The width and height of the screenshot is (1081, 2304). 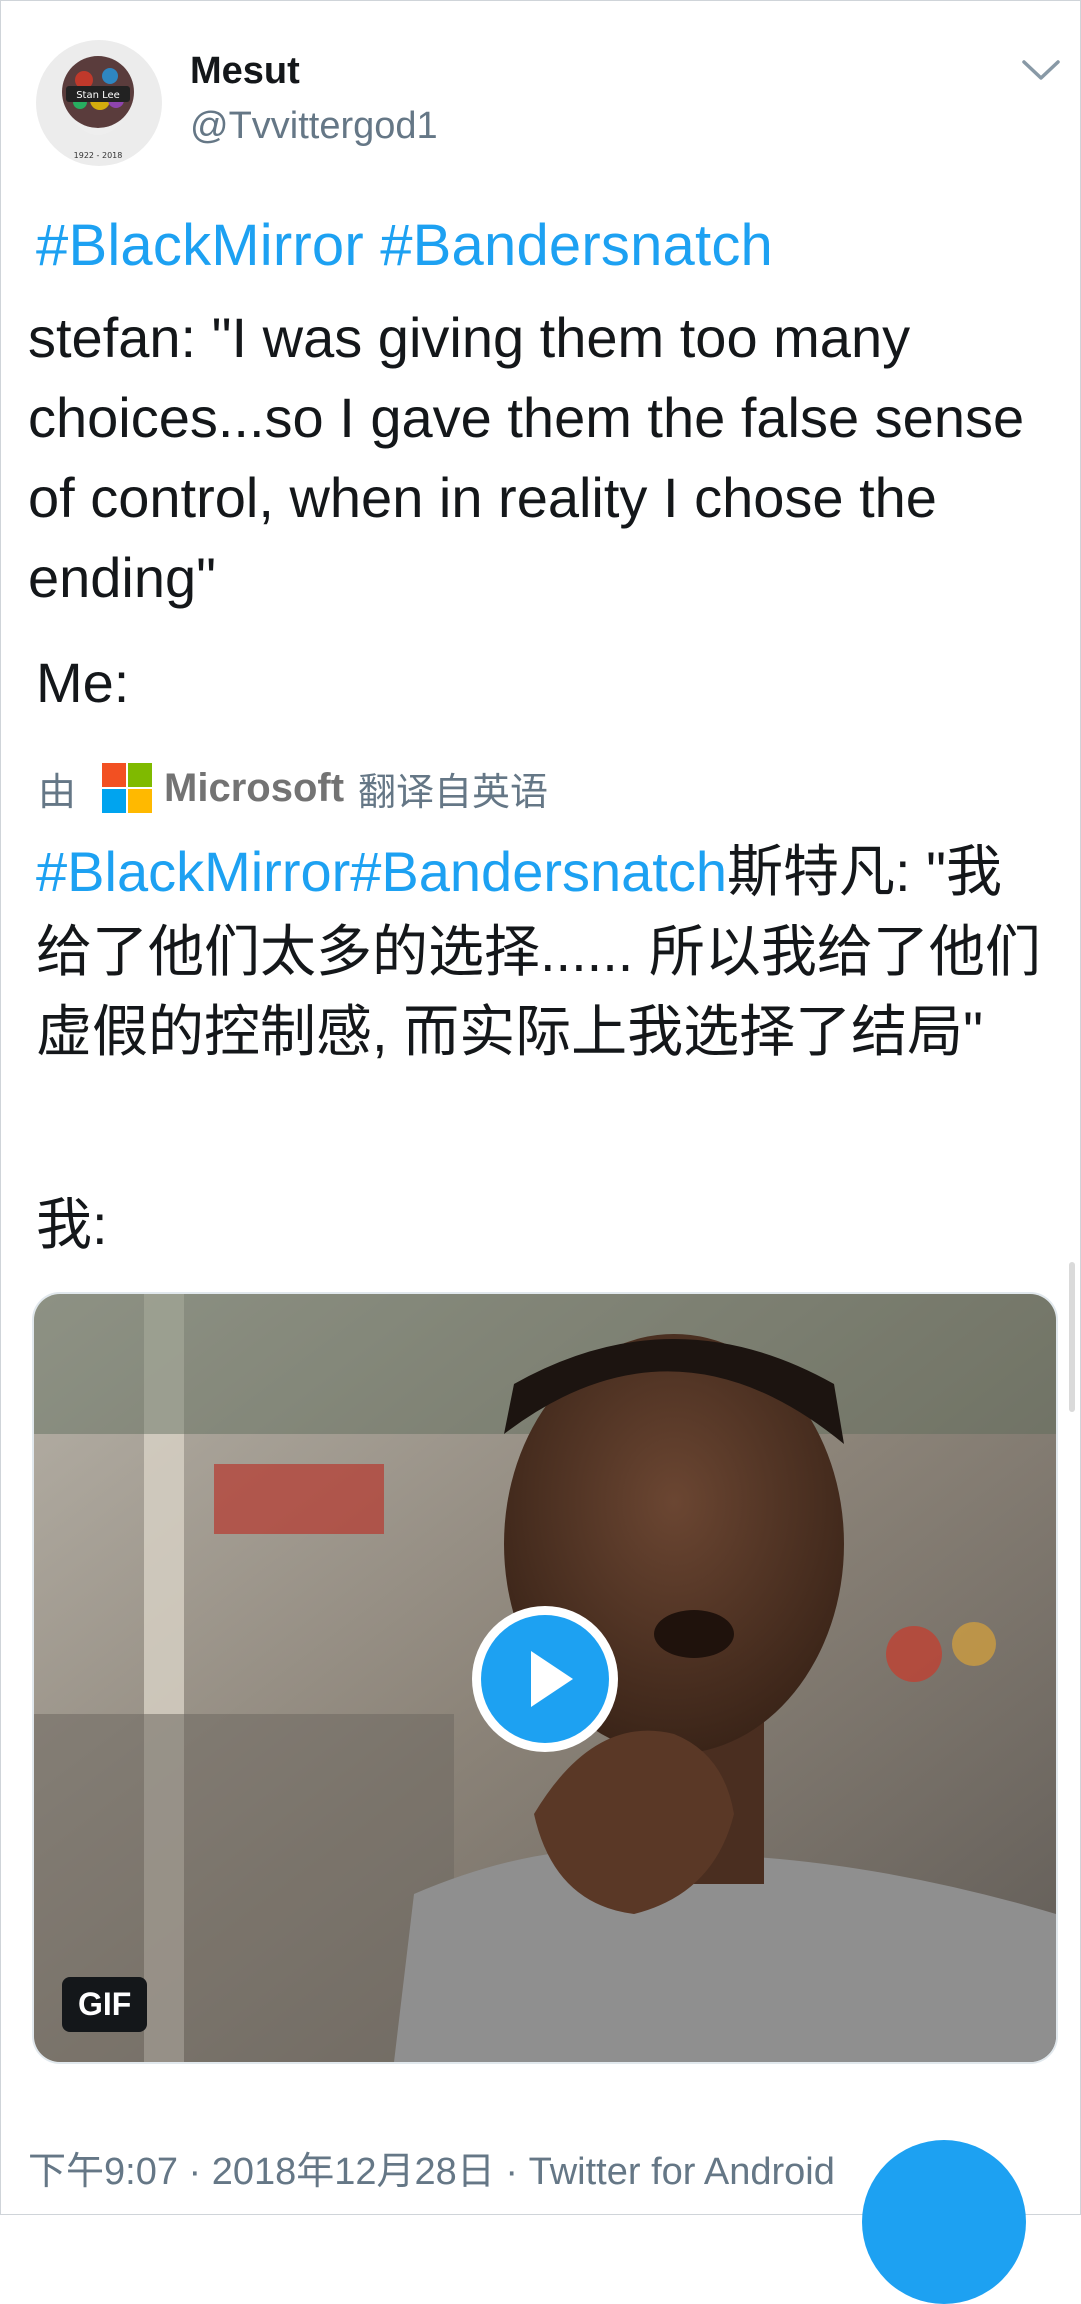 I want to click on scrollbar, so click(x=1072, y=1337).